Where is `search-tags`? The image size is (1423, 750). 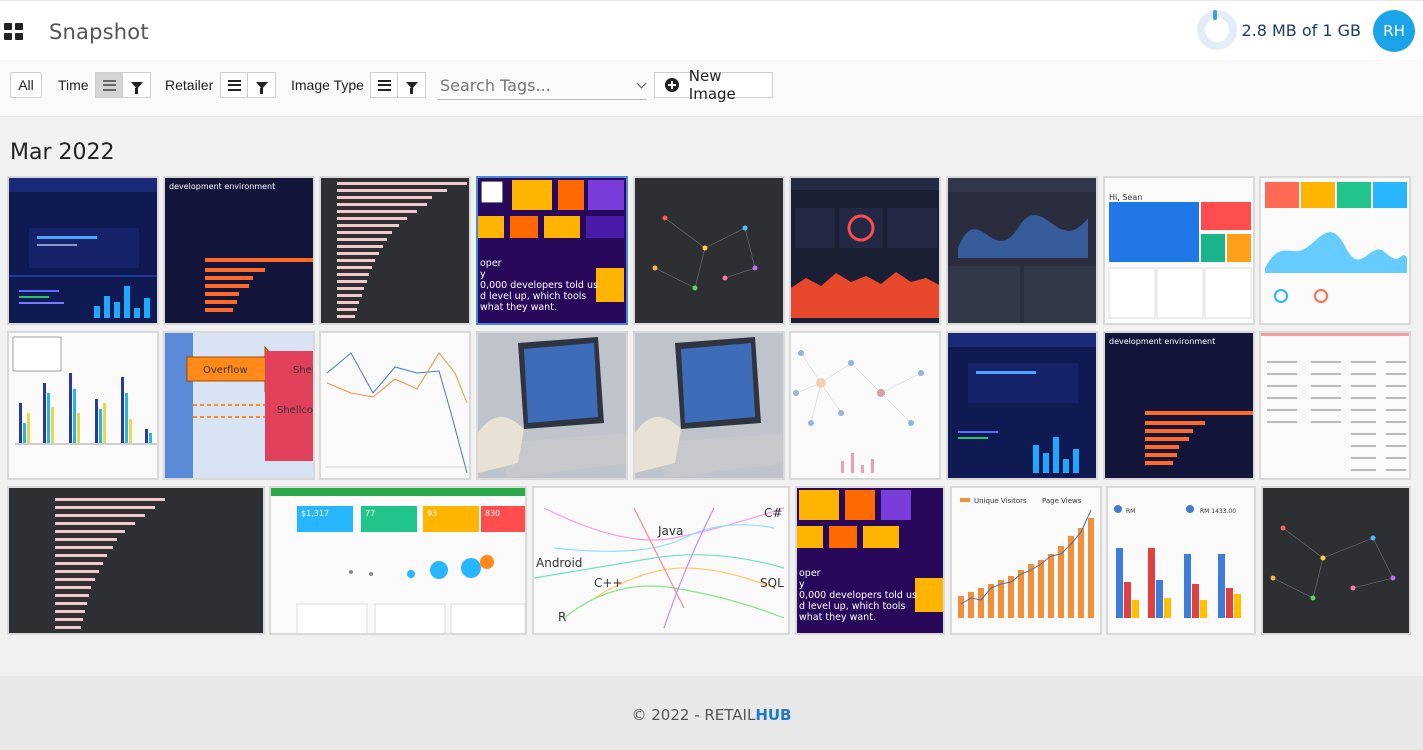 search-tags is located at coordinates (542, 86).